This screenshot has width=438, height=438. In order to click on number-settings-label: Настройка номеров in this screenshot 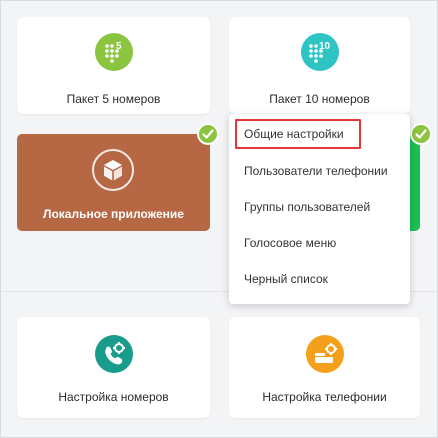, I will do `click(113, 397)`.